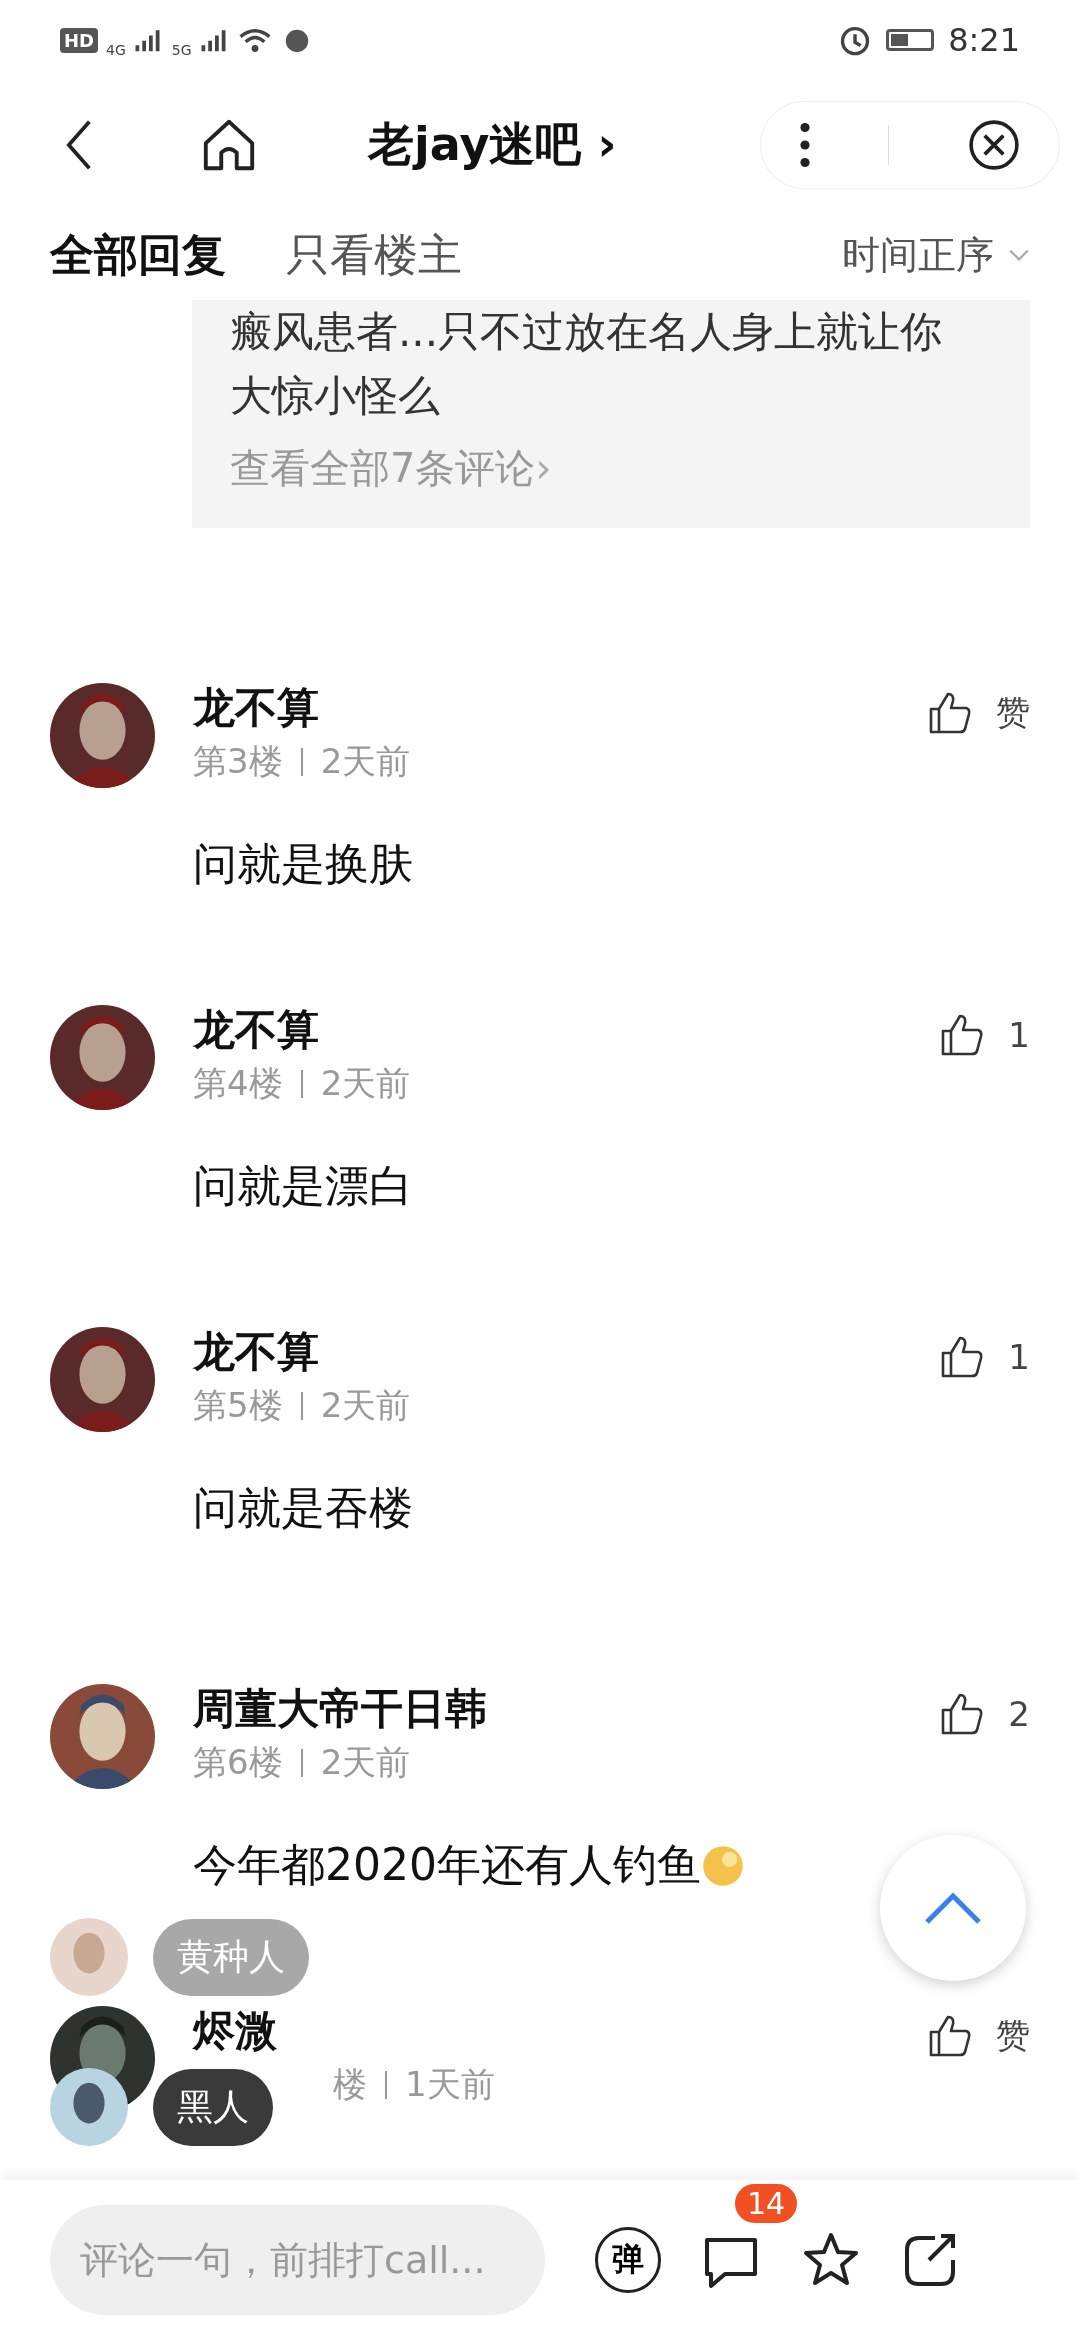 The height and width of the screenshot is (2340, 1080). Describe the element at coordinates (238, 761) in the screenshot. I see `floor-number: 第3楼` at that location.